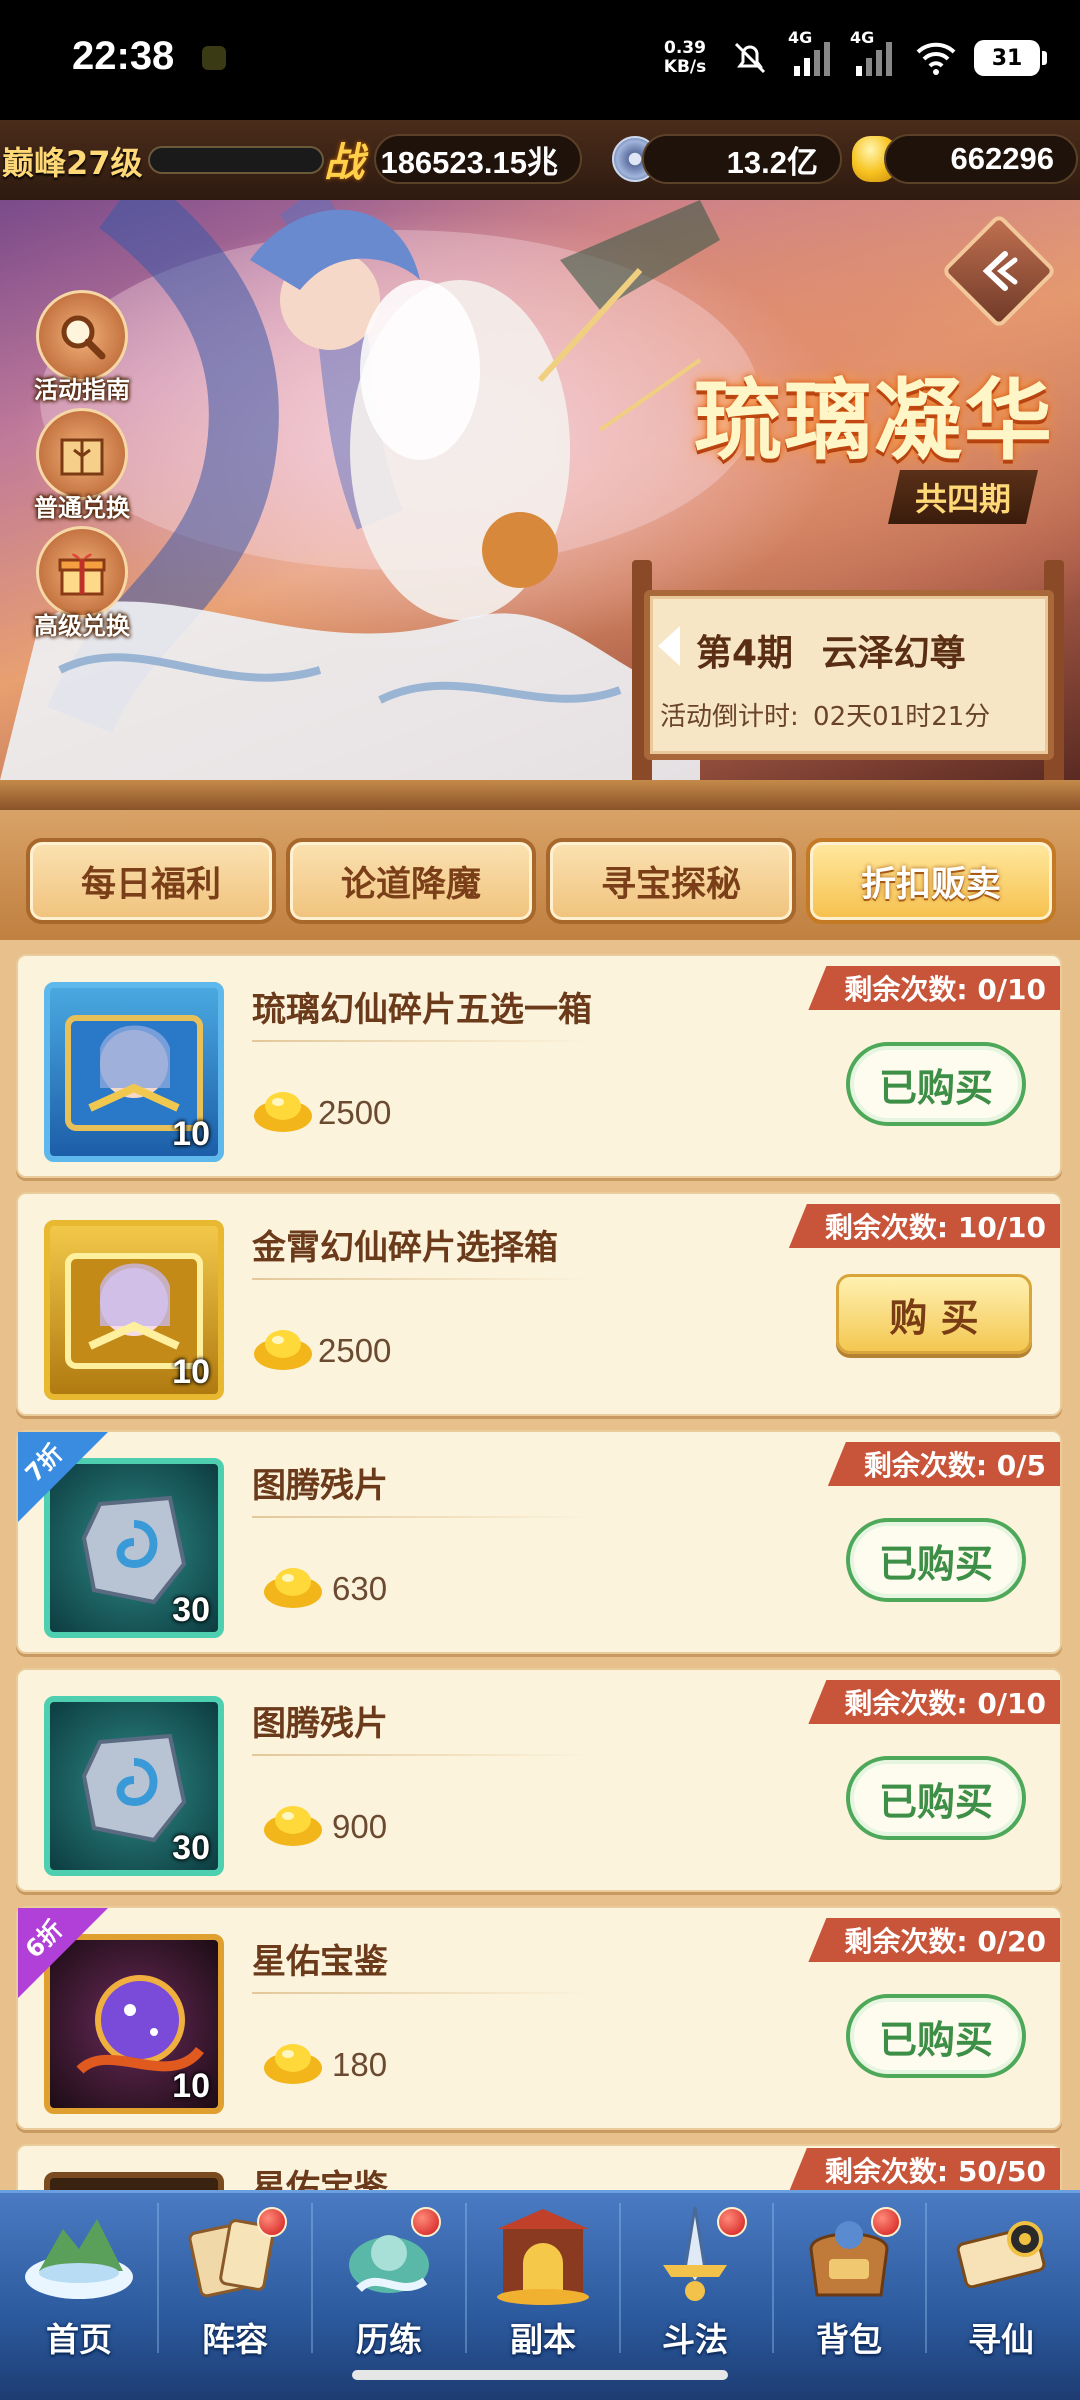 The height and width of the screenshot is (2400, 1080). I want to click on gift-icon, so click(82, 572).